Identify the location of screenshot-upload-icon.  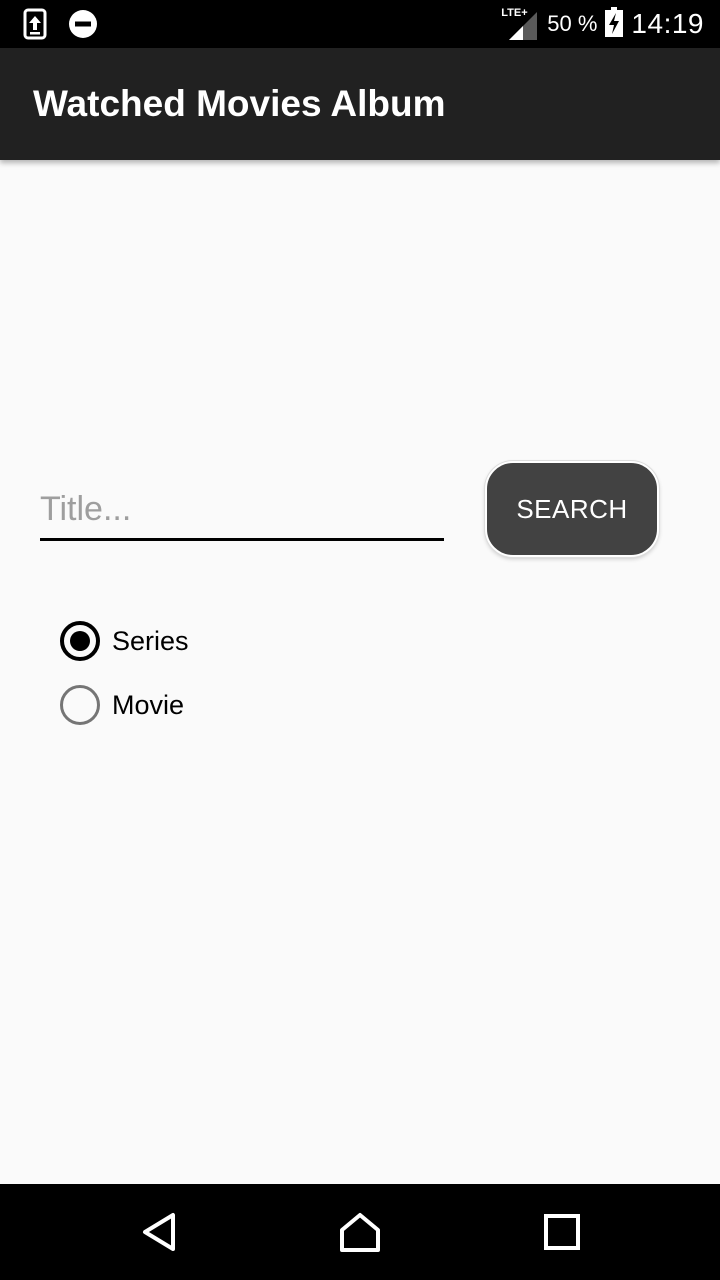
(35, 26).